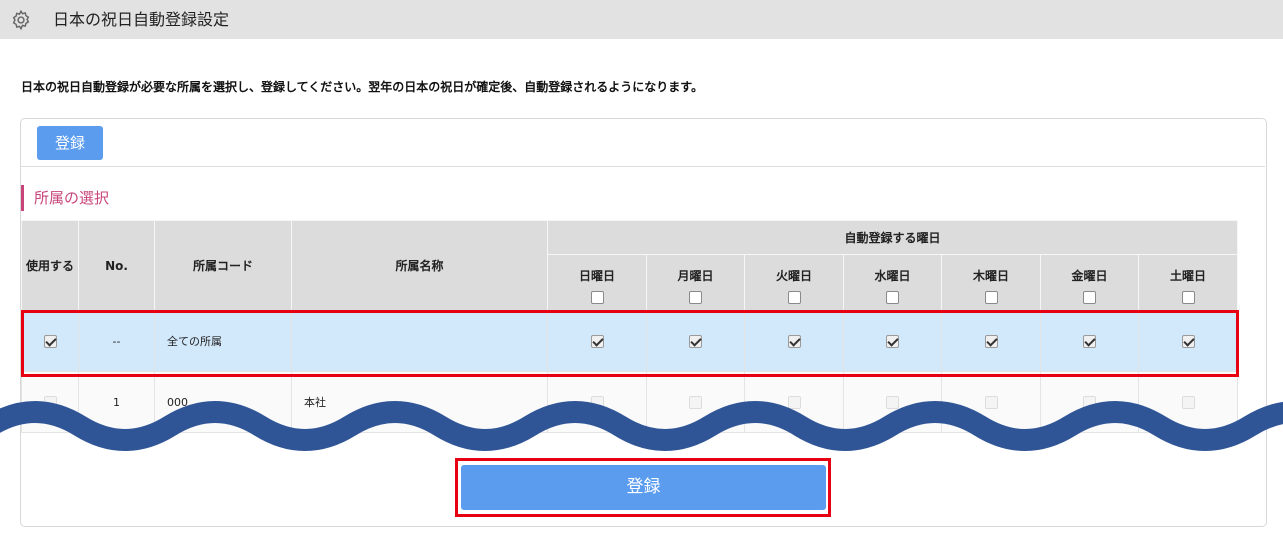  Describe the element at coordinates (892, 237) in the screenshot. I see `header-weekday-group: 自動登録する曜日` at that location.